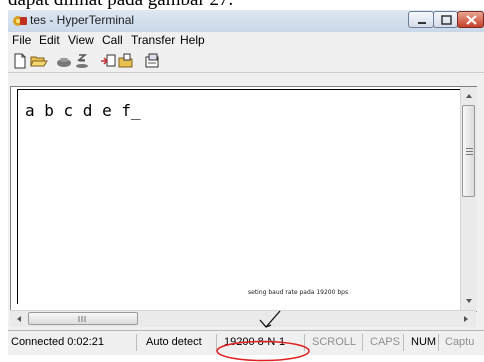 This screenshot has width=484, height=362. What do you see at coordinates (421, 19) in the screenshot?
I see `minimize-button` at bounding box center [421, 19].